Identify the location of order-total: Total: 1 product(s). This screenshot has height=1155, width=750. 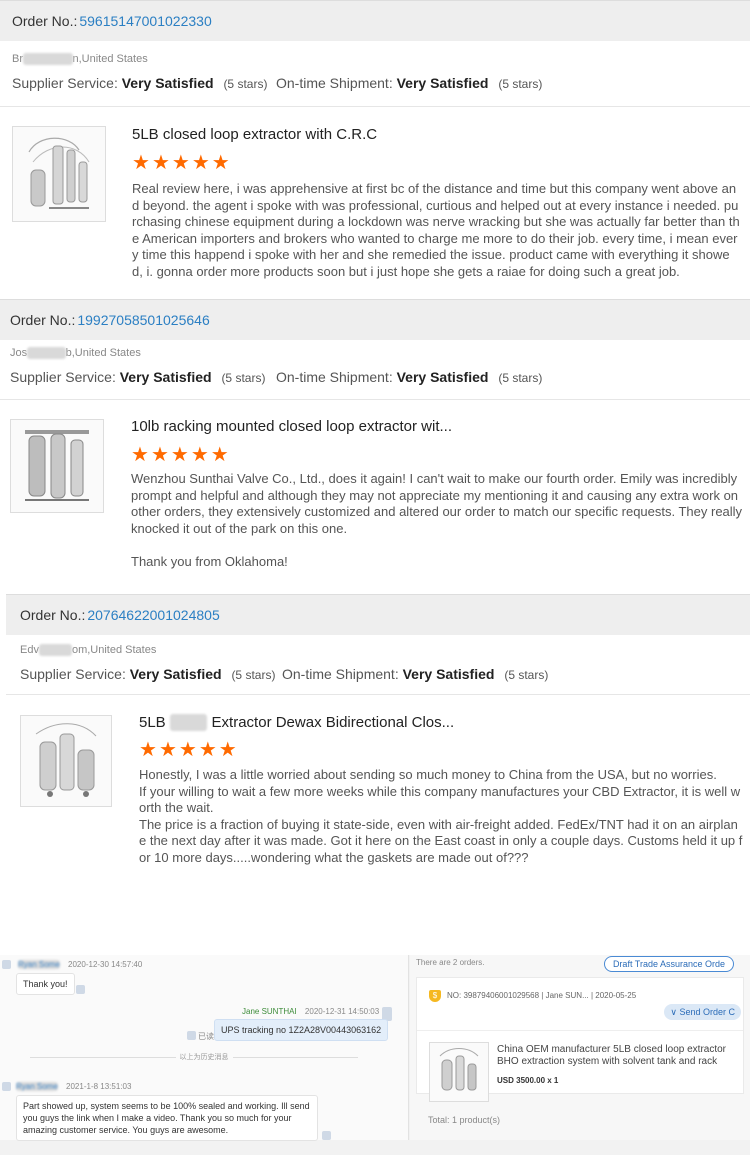
(464, 1120).